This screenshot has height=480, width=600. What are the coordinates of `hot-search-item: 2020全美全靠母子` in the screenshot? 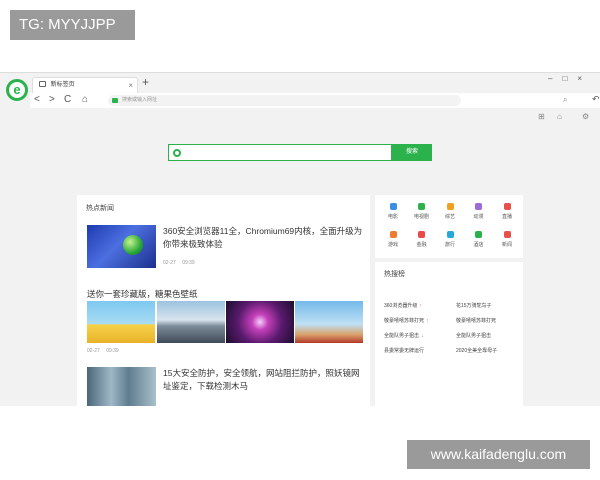 It's located at (476, 350).